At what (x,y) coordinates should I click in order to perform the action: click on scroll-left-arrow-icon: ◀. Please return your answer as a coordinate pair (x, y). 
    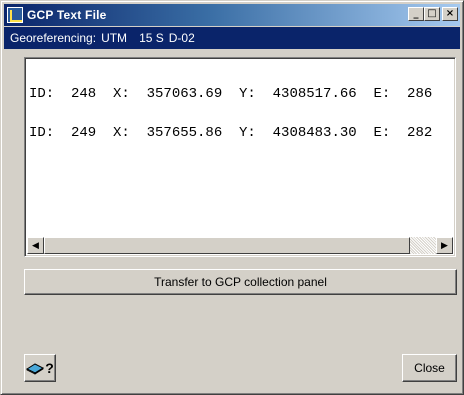
    Looking at the image, I should click on (35, 245).